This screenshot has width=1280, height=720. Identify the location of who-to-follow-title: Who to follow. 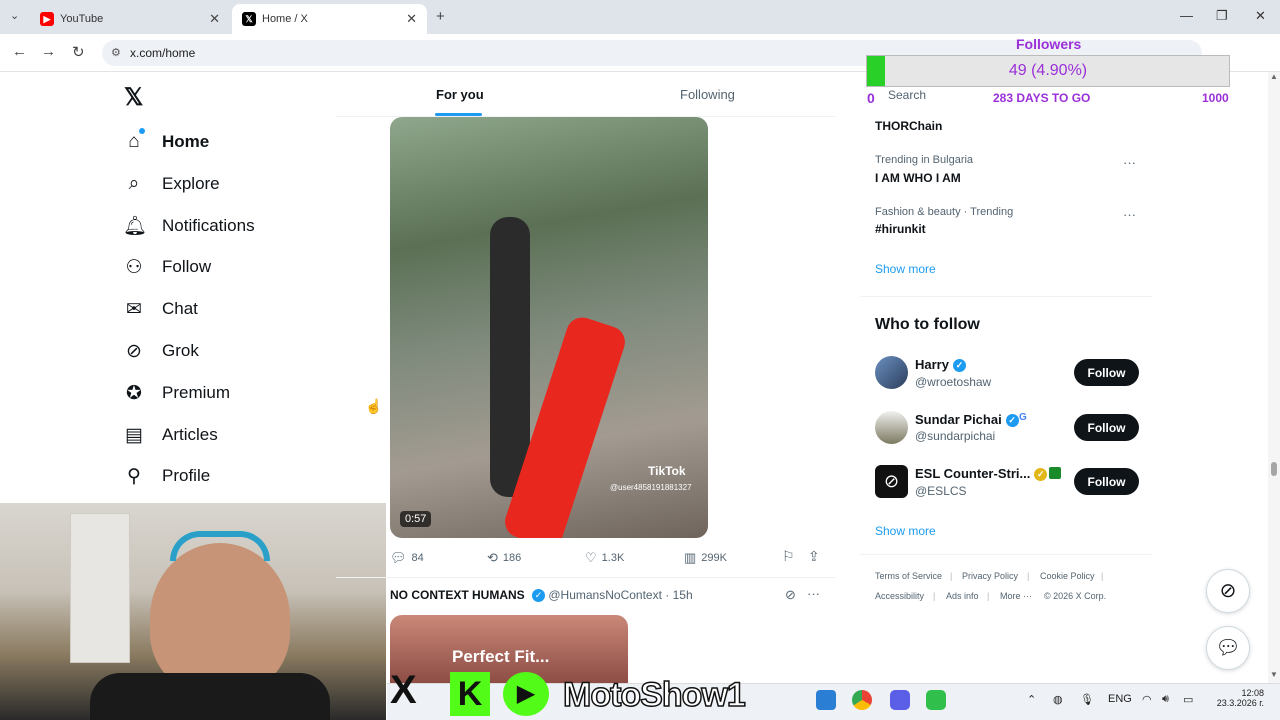
(927, 324).